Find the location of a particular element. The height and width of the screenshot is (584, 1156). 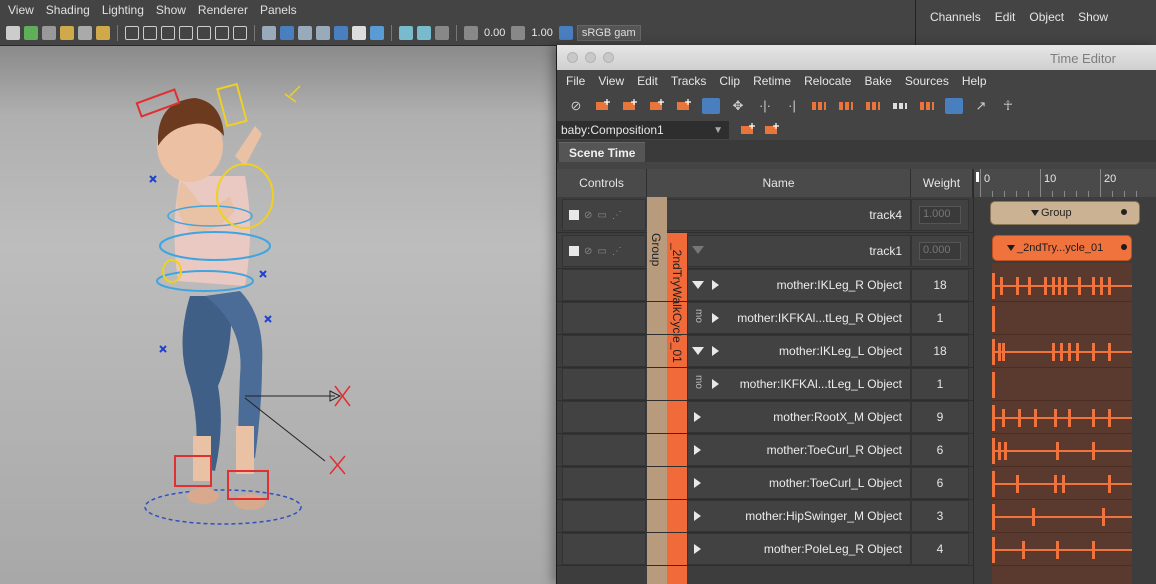

trim-icon: ·| is located at coordinates (792, 106).